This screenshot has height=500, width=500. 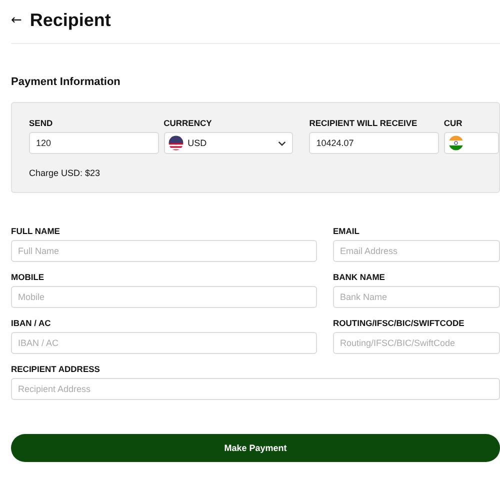 I want to click on field-label: BANK NAME, so click(x=359, y=277).